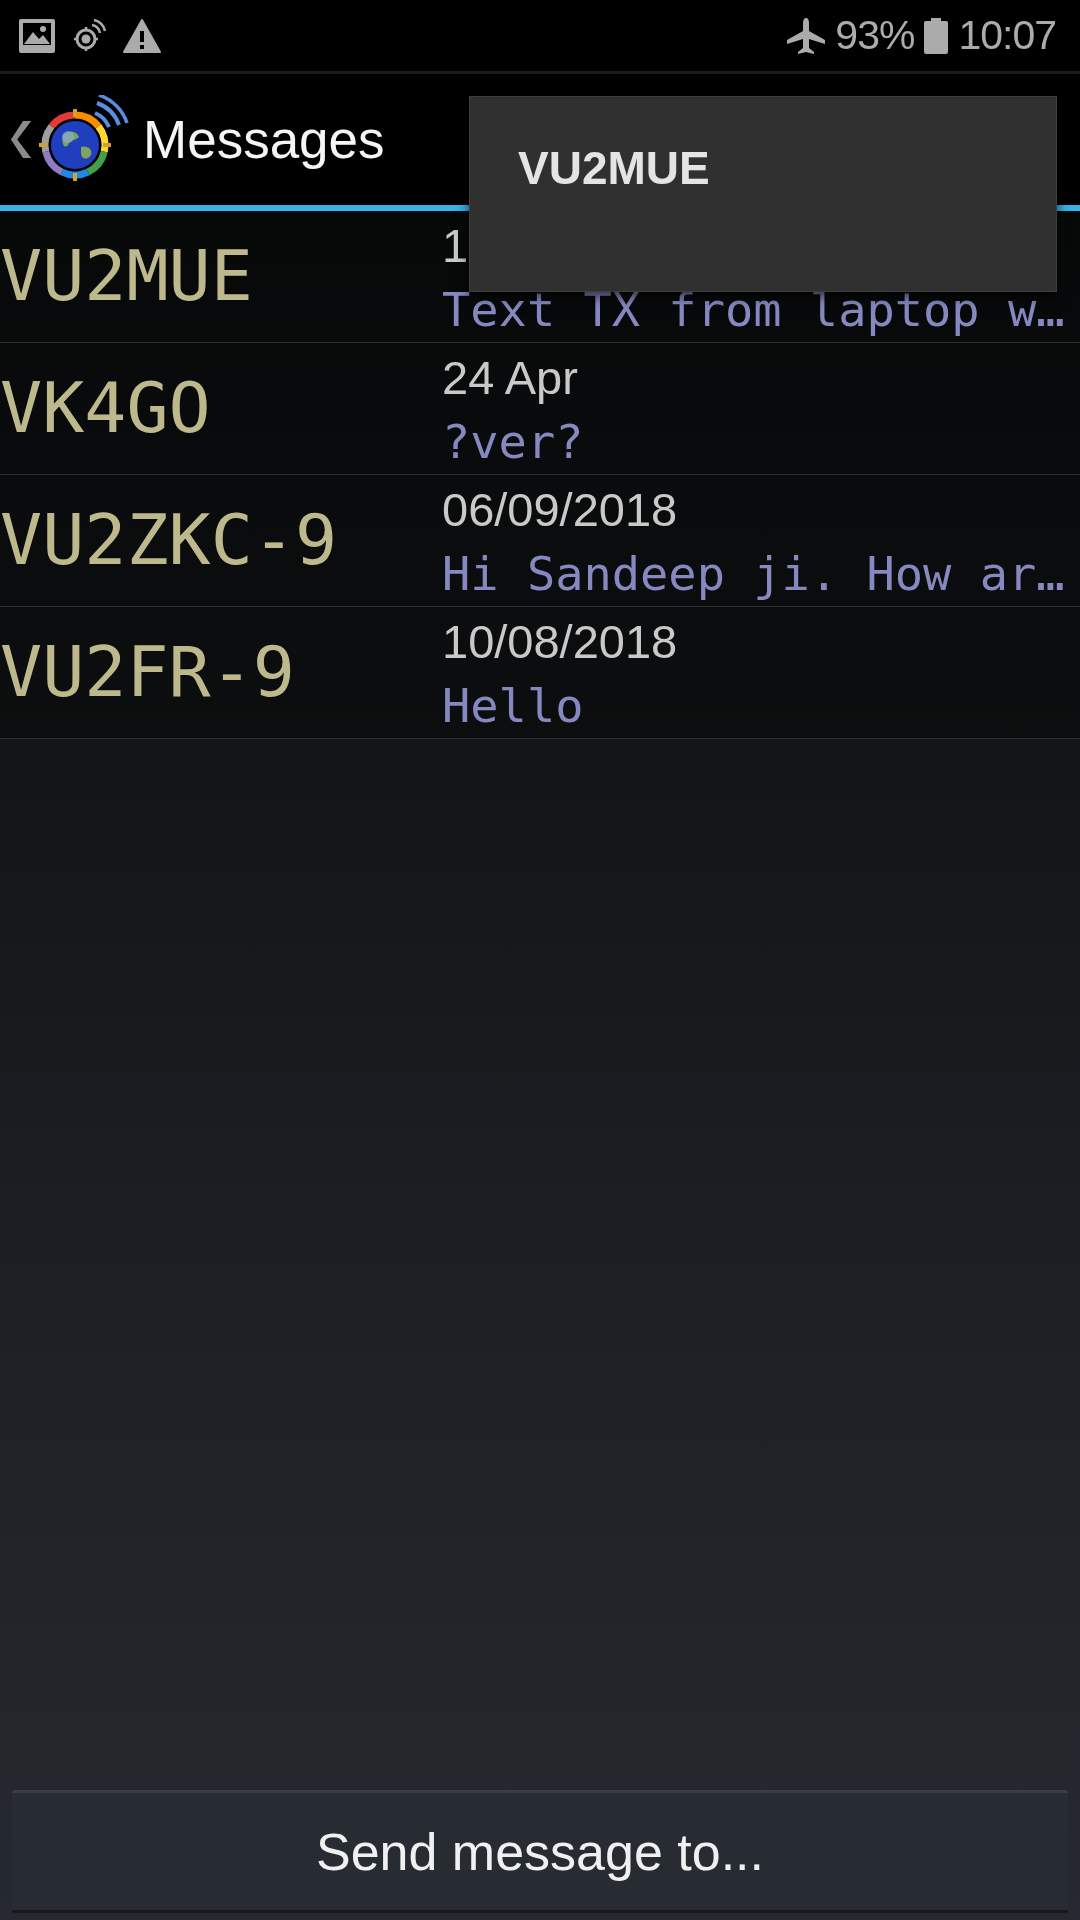 The image size is (1080, 1920). Describe the element at coordinates (21, 139) in the screenshot. I see `back-chevron-icon` at that location.